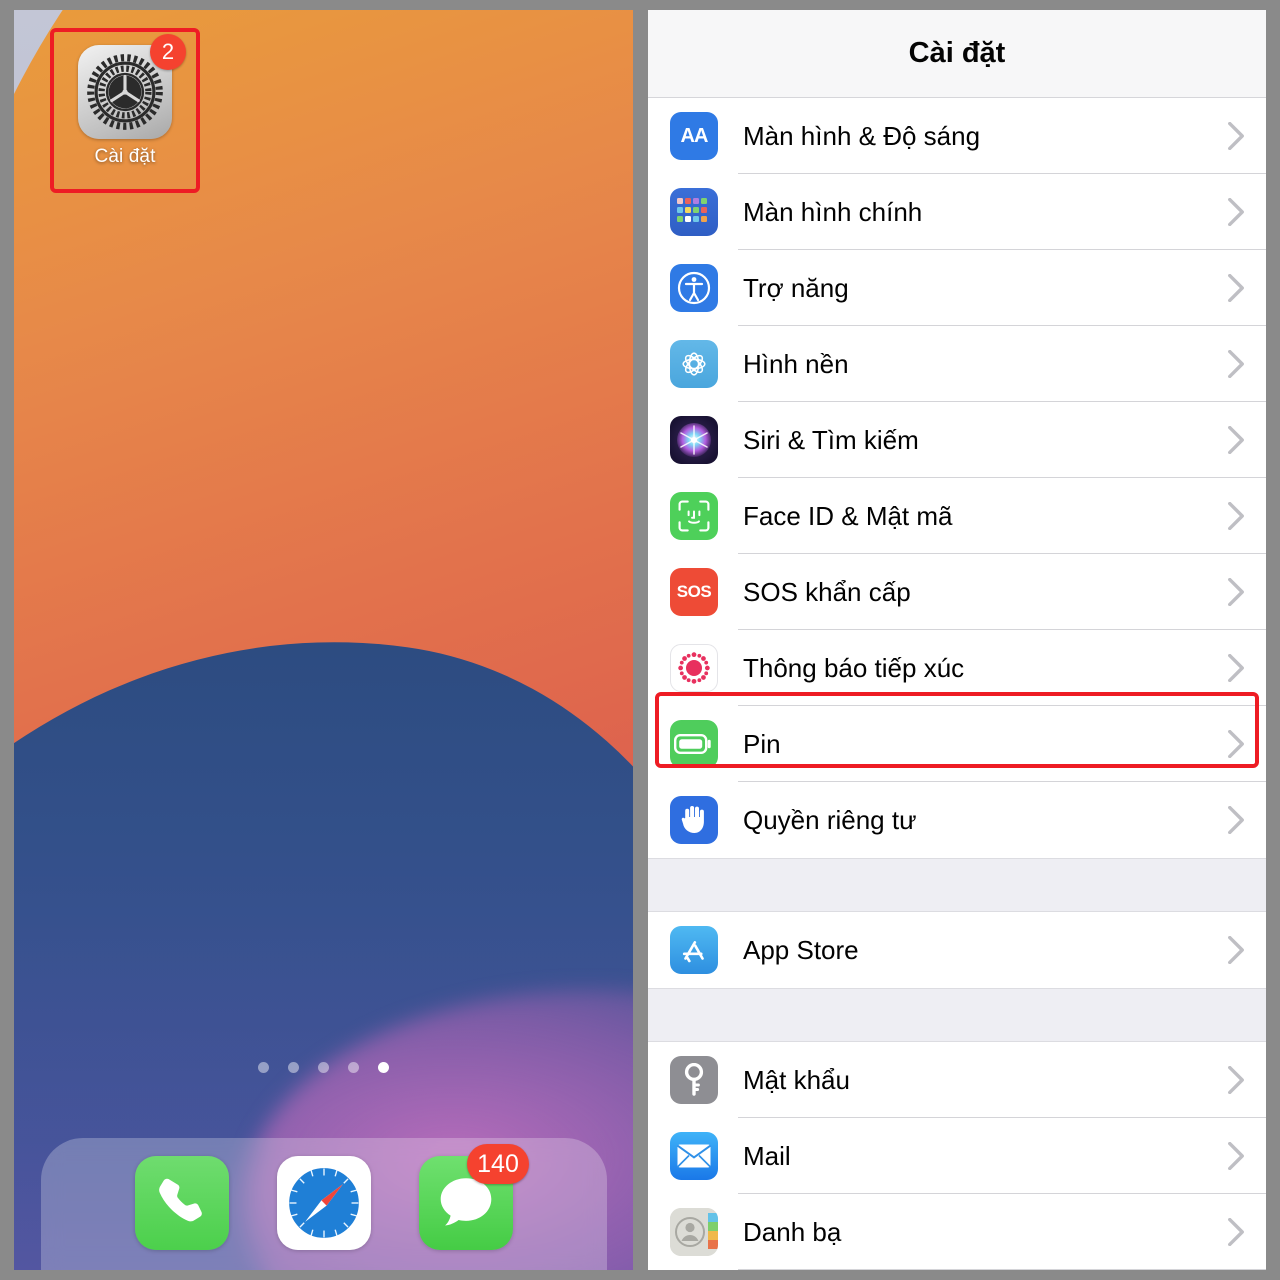 The height and width of the screenshot is (1280, 1280). What do you see at coordinates (694, 136) in the screenshot?
I see `display-brightness-icon: AA` at bounding box center [694, 136].